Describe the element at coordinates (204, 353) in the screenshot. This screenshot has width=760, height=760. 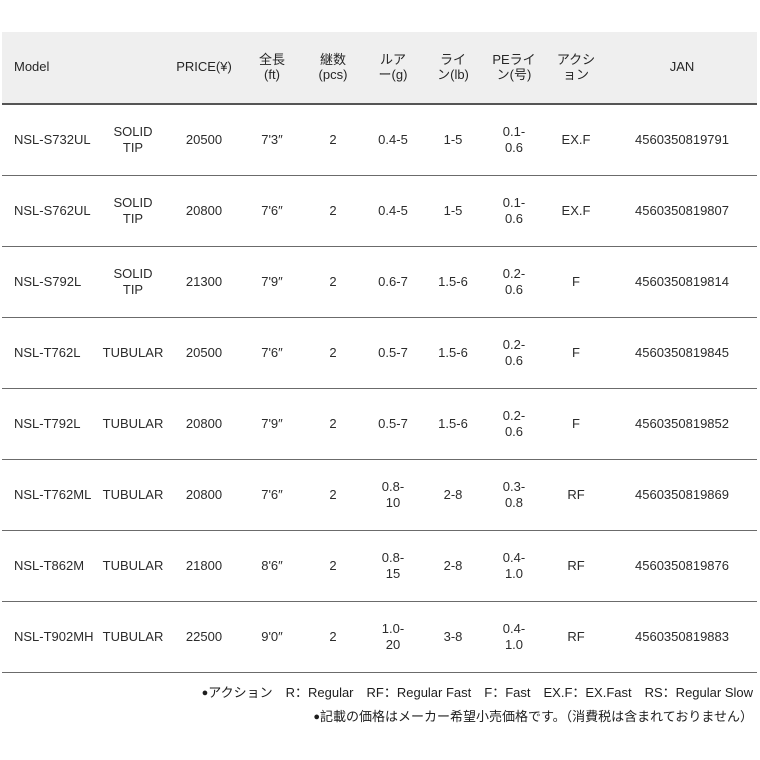
I see `cell-price: 20500` at that location.